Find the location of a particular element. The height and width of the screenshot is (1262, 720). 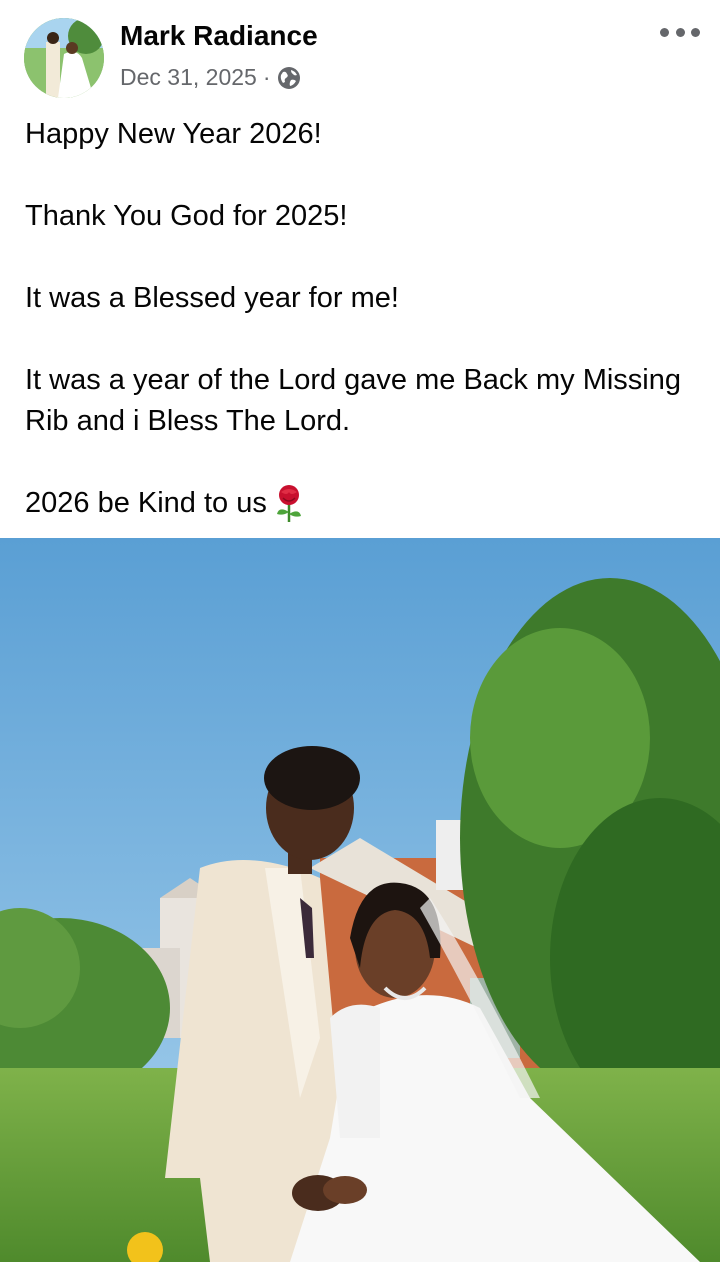

more-options-icon is located at coordinates (680, 32).